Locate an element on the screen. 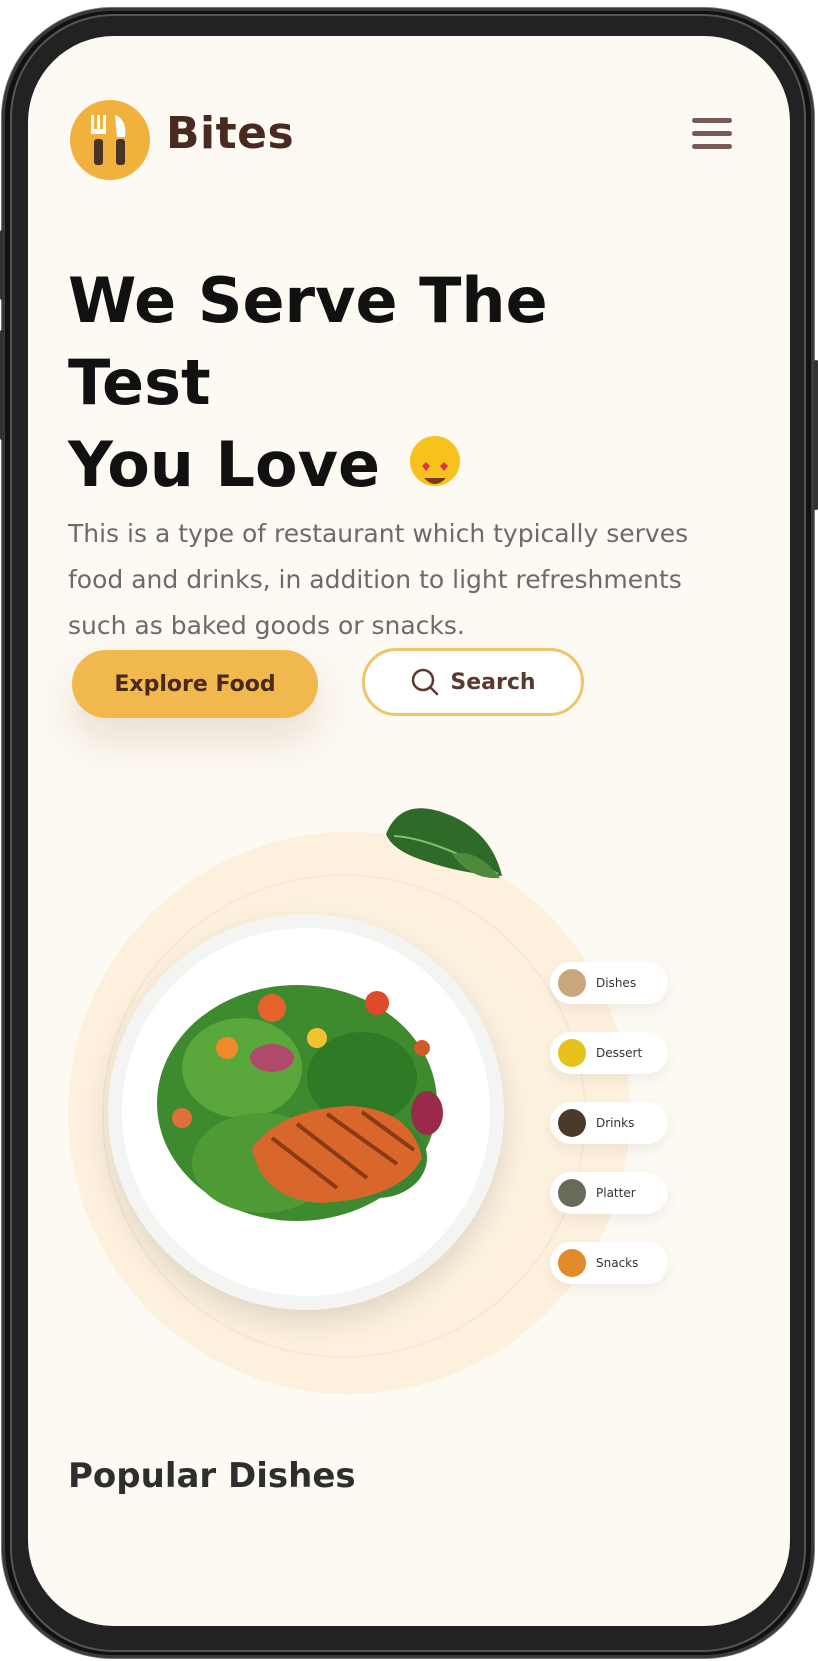 The height and width of the screenshot is (1661, 818). fork-knife-icon is located at coordinates (108, 140).